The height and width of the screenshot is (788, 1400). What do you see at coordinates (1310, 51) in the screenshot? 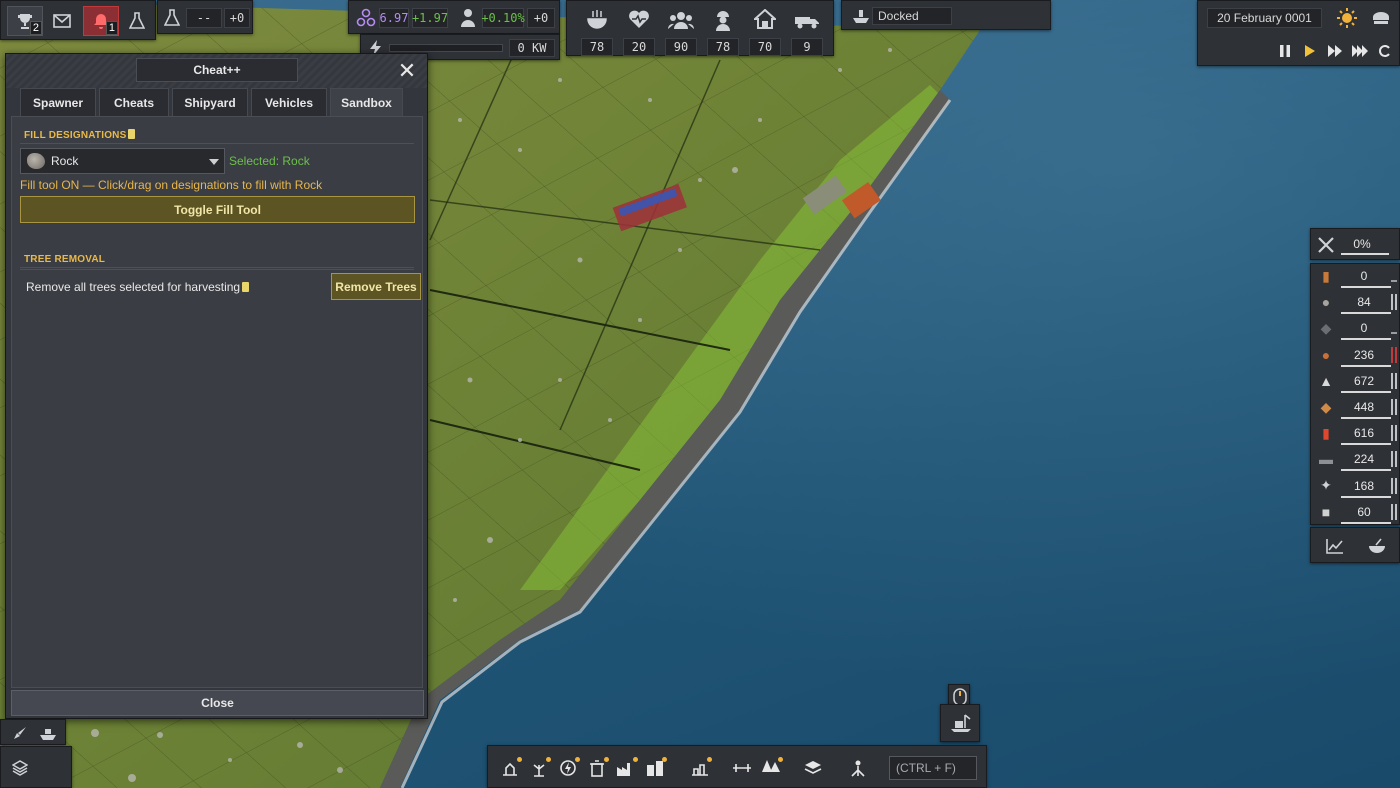
I see `play-button` at bounding box center [1310, 51].